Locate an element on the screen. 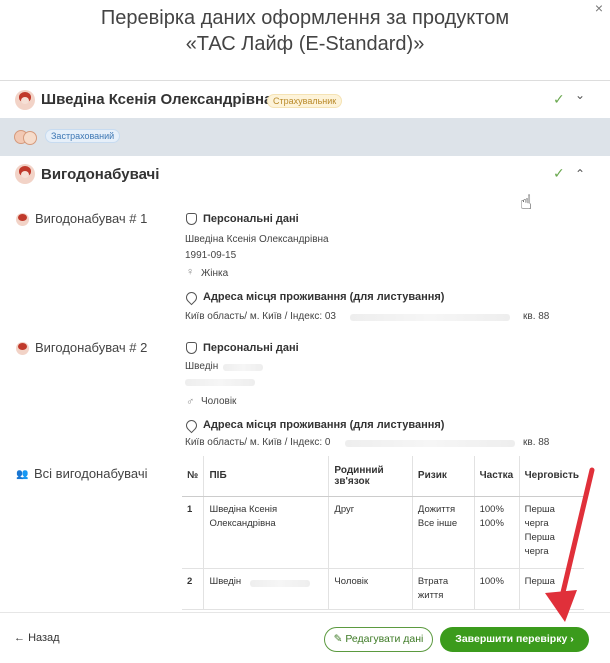 The image size is (610, 663). finish-label: Завершити перевірку is located at coordinates (511, 639).